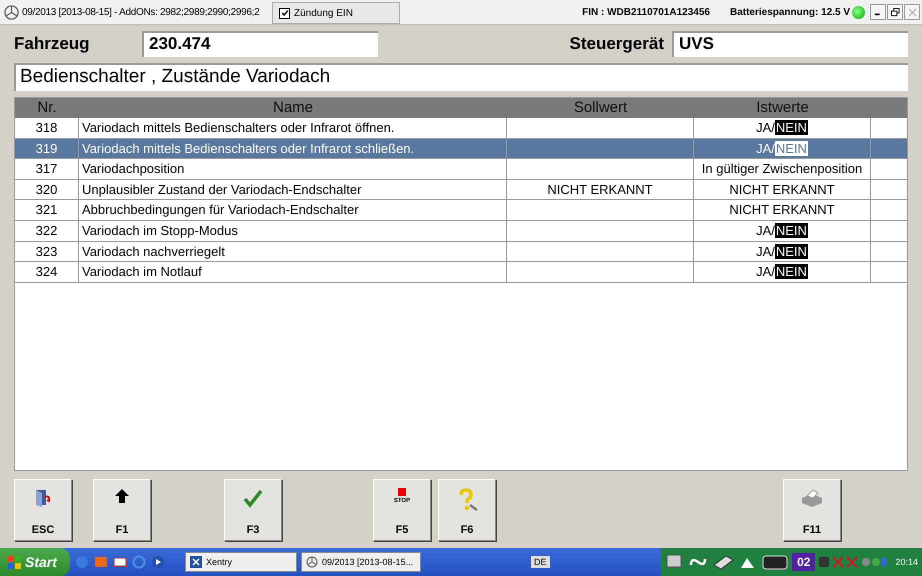  I want to click on table-row: 317 Variodachposition In gültiger Zwischenposition, so click(461, 169).